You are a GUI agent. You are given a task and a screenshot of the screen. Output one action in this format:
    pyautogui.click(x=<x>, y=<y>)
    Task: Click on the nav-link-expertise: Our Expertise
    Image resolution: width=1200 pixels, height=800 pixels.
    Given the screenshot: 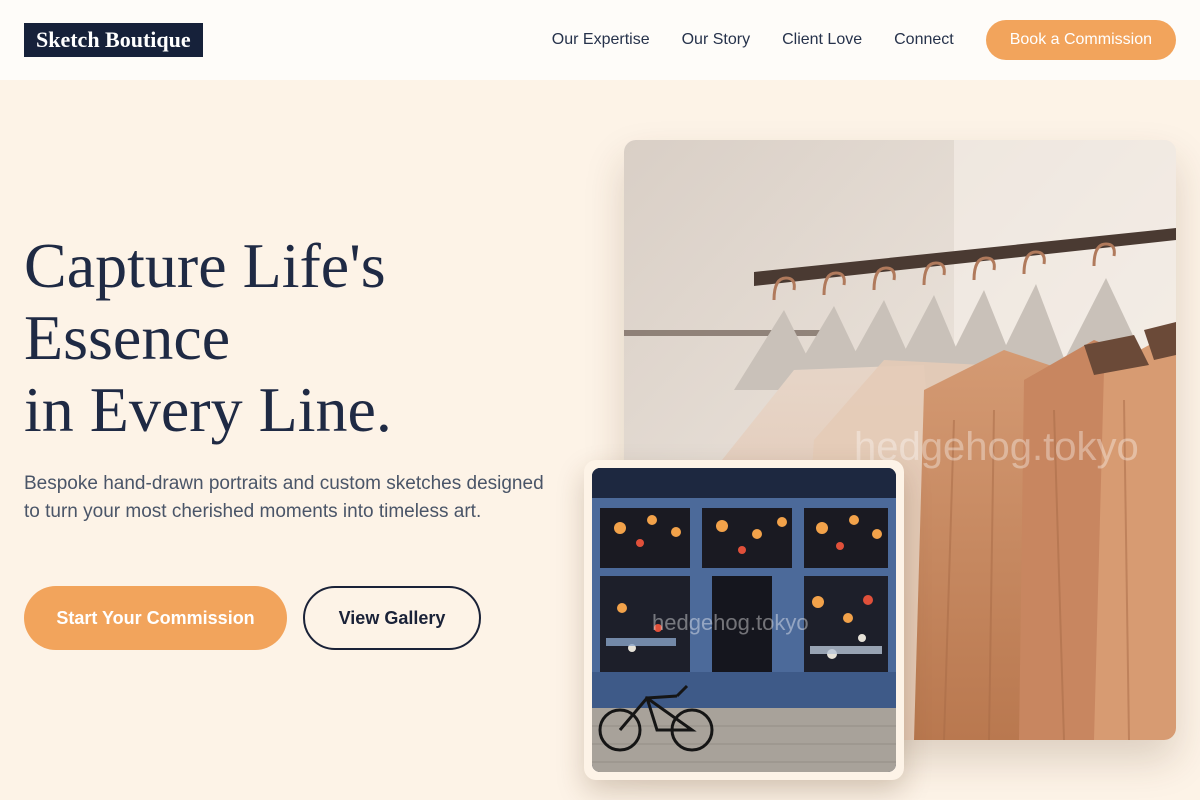 What is the action you would take?
    pyautogui.click(x=601, y=40)
    